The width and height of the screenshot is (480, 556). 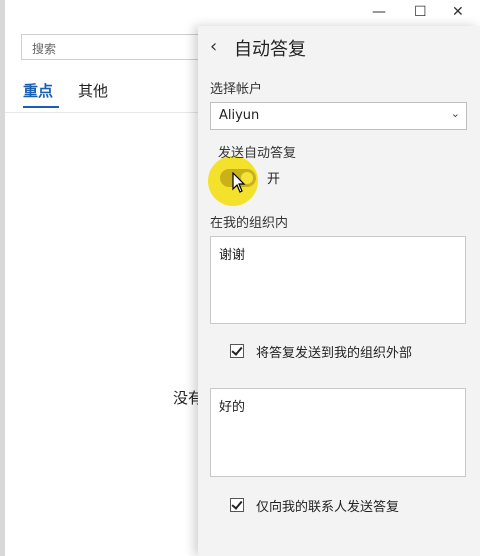 I want to click on panel-title: 自动答复, so click(x=270, y=49).